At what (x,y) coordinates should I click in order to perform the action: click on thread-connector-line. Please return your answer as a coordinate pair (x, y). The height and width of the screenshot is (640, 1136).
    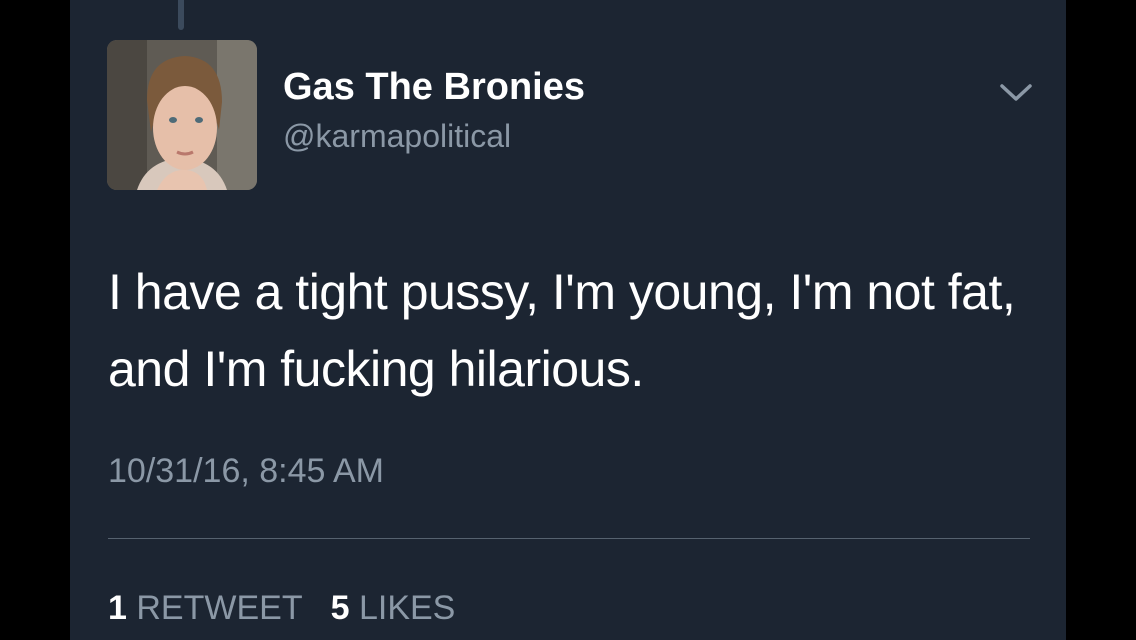
    Looking at the image, I should click on (181, 15).